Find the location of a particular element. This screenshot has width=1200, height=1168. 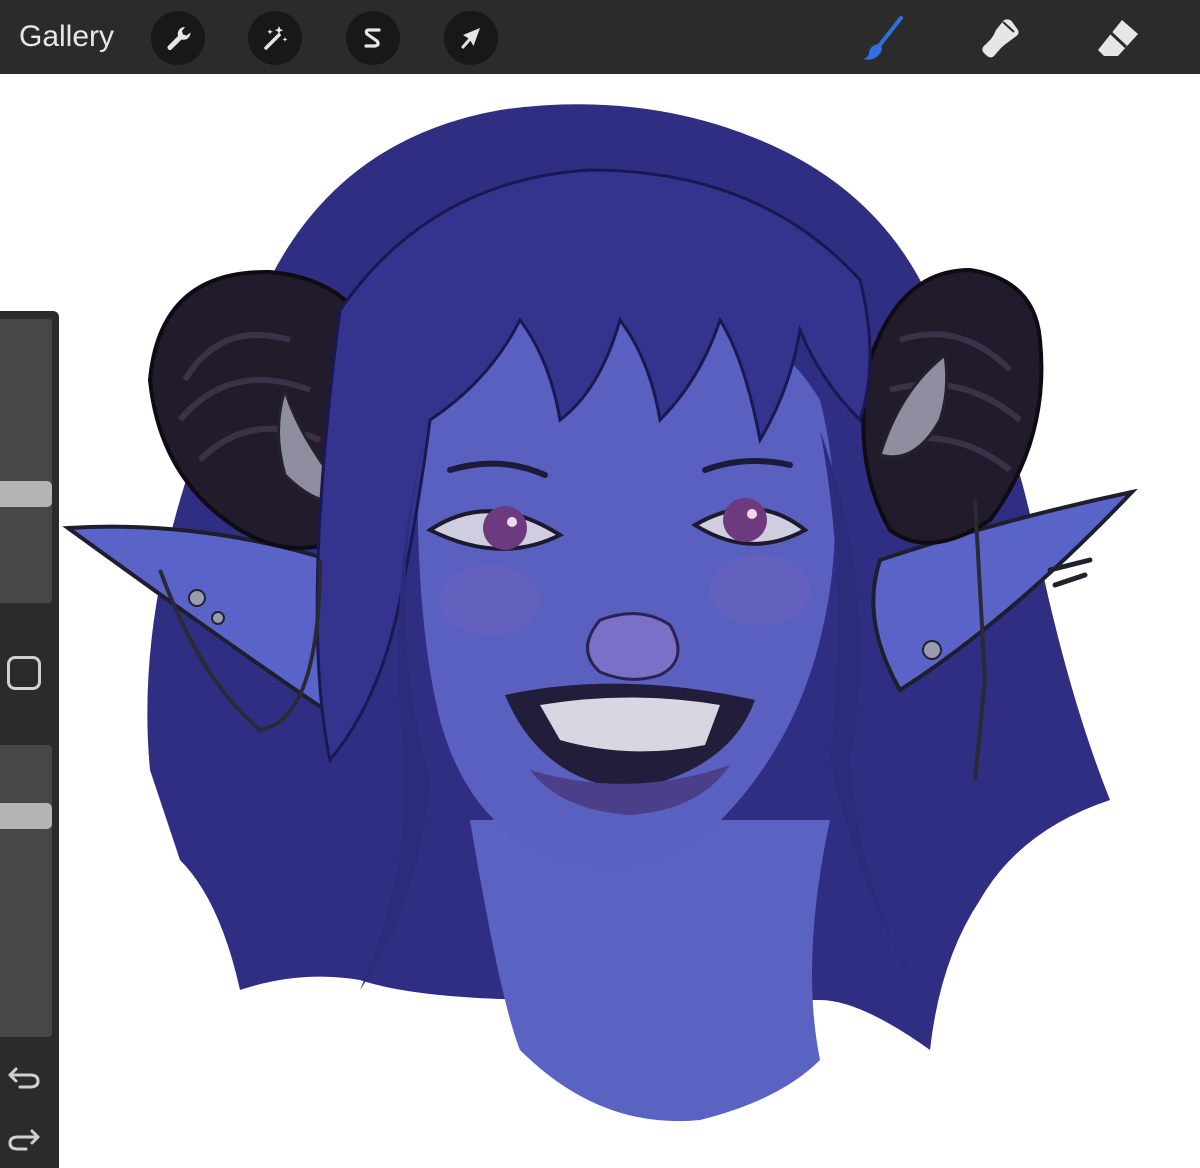

right-iris is located at coordinates (745, 520).